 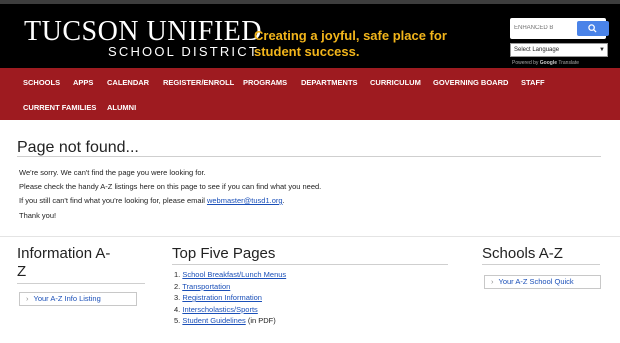 What do you see at coordinates (310, 236) in the screenshot?
I see `section-divider` at bounding box center [310, 236].